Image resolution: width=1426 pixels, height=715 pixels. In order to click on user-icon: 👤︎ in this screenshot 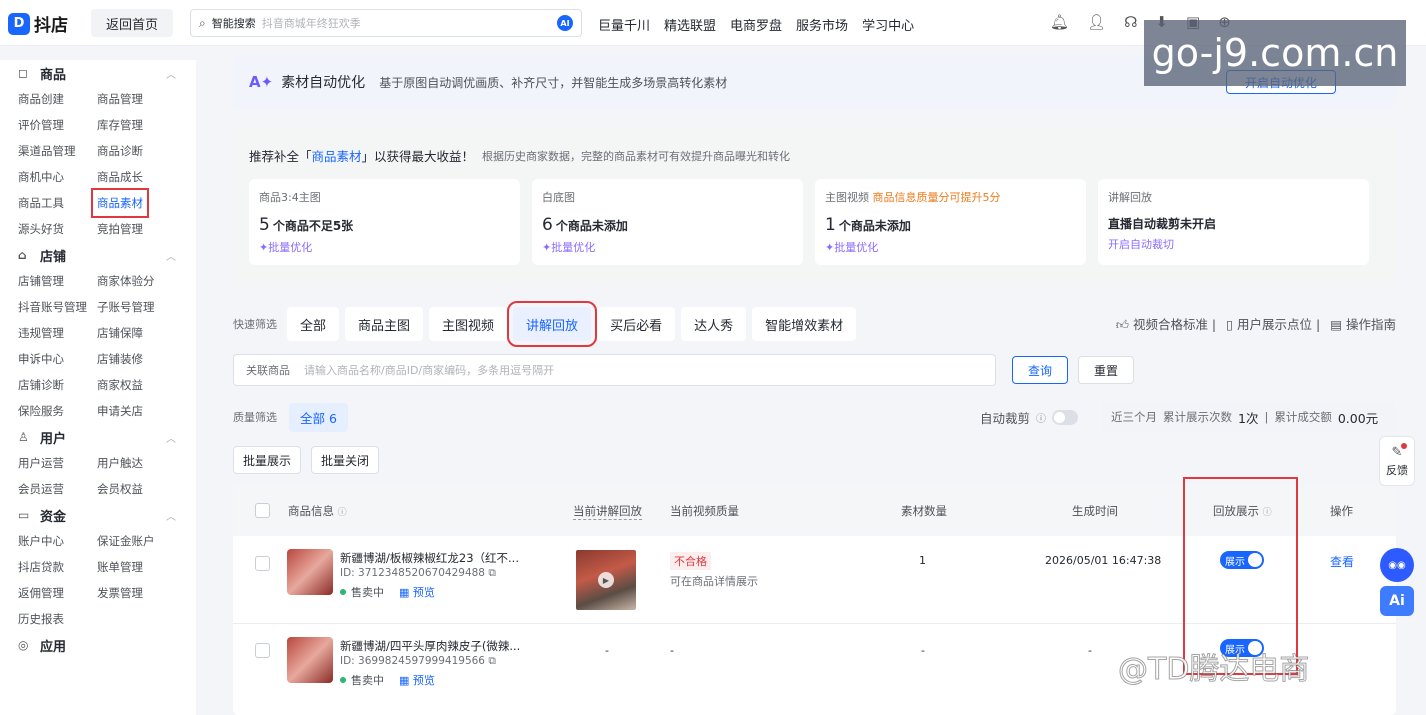, I will do `click(1096, 22)`.